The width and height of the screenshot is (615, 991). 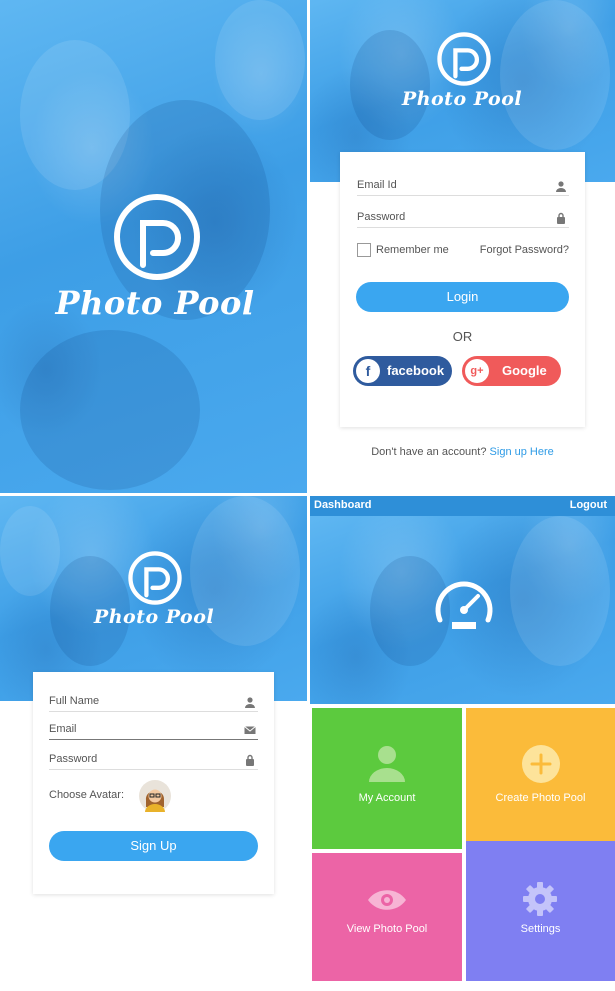 What do you see at coordinates (541, 764) in the screenshot?
I see `plus-circle-icon` at bounding box center [541, 764].